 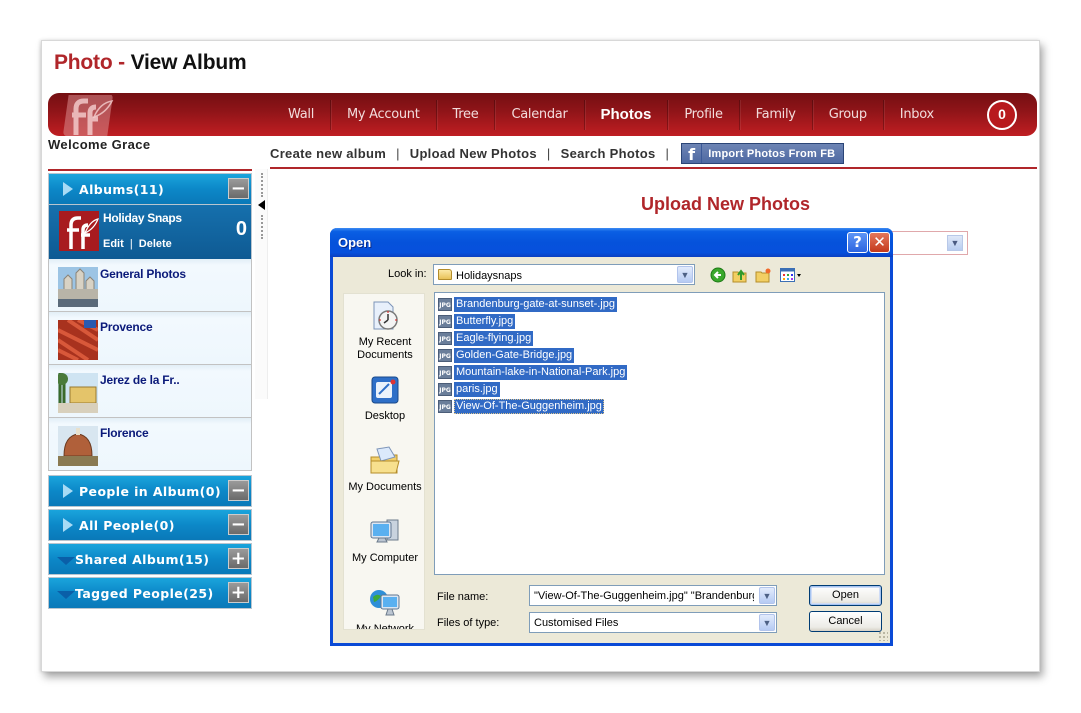 I want to click on file-name: Brandenburg-gate-at-sunset-.jpg, so click(x=535, y=304).